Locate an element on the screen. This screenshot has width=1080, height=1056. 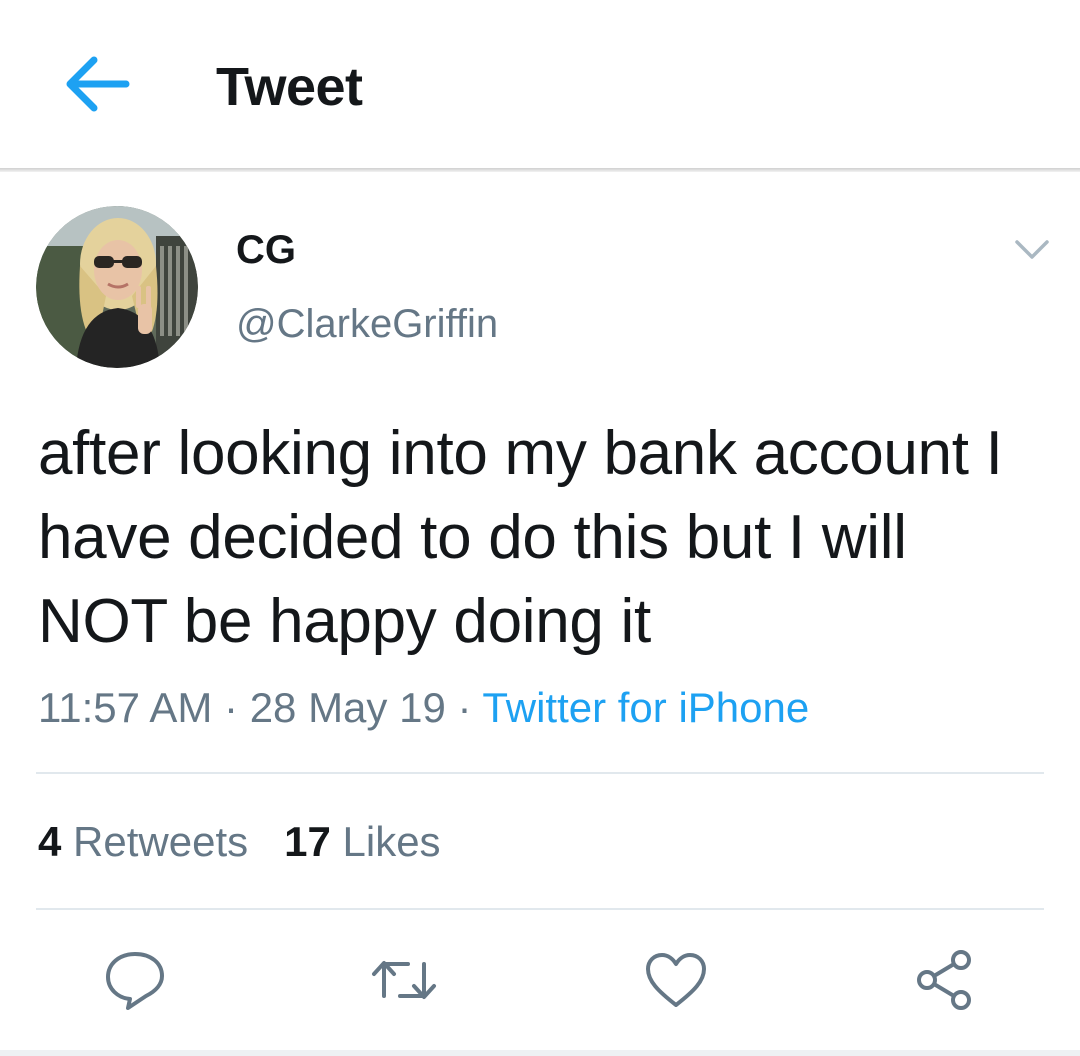
tweet-source-link: Twitter for iPhone is located at coordinates (645, 707).